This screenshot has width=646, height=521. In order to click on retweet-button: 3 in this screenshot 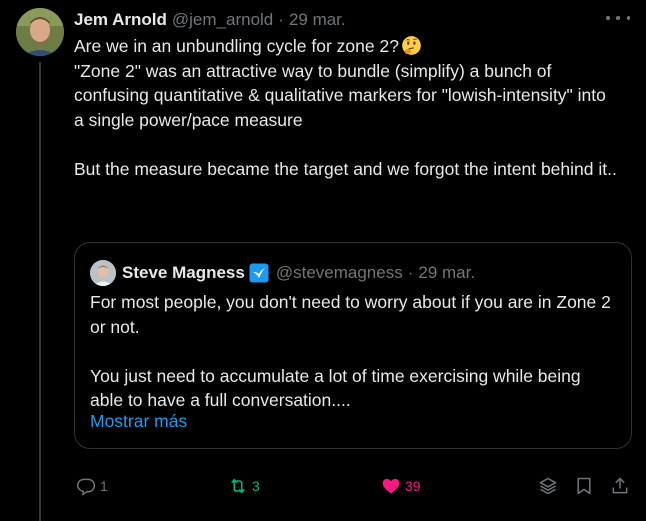, I will do `click(244, 486)`.